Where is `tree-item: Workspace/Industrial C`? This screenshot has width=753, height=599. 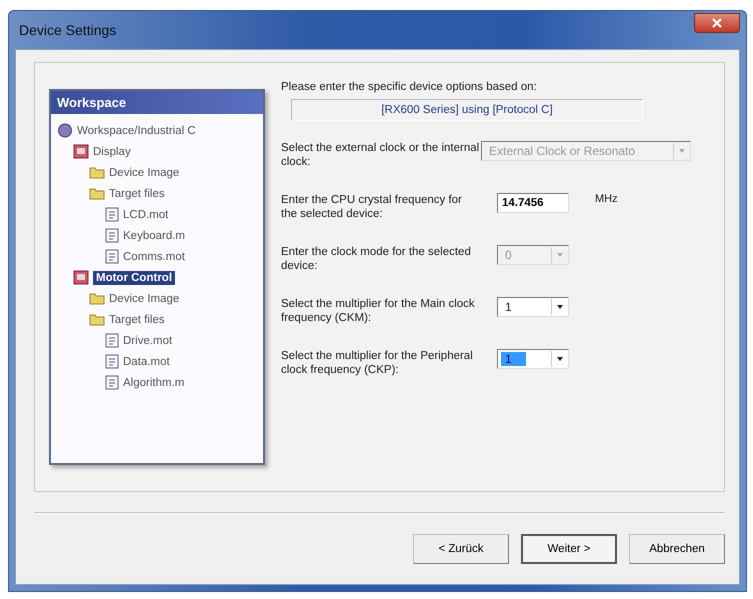
tree-item: Workspace/Industrial C is located at coordinates (136, 130).